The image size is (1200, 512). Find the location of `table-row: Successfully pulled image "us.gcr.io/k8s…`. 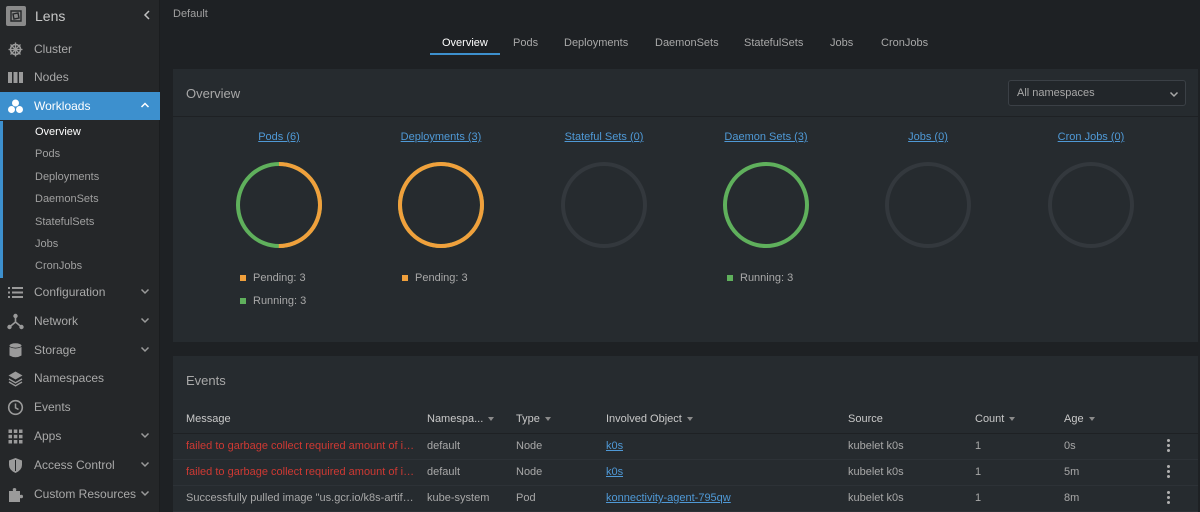

table-row: Successfully pulled image "us.gcr.io/k8s… is located at coordinates (685, 499).